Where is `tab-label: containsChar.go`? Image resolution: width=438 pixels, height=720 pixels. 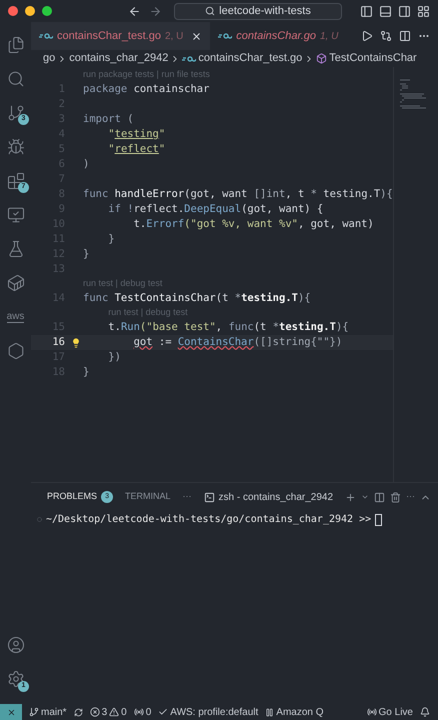
tab-label: containsChar.go is located at coordinates (276, 36).